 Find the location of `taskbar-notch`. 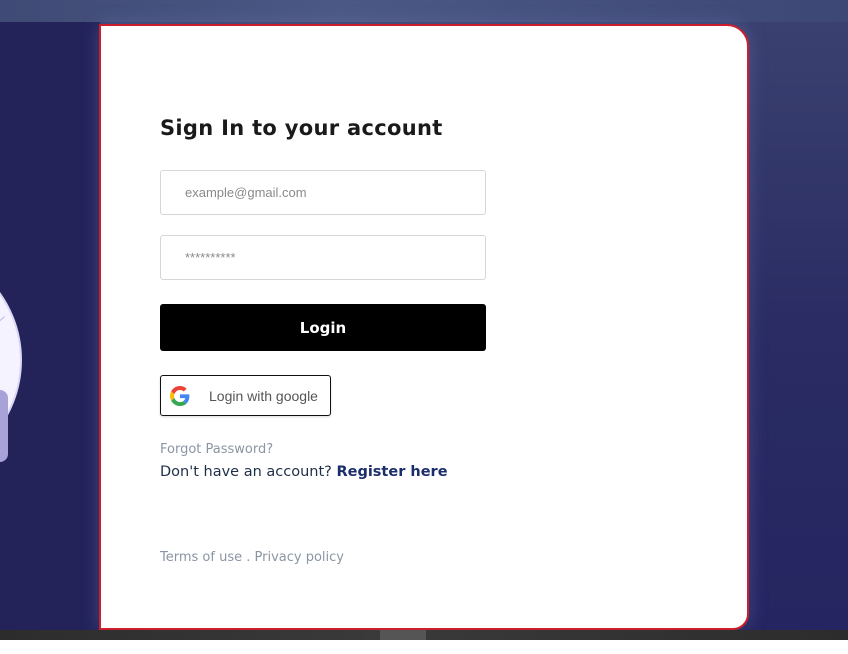

taskbar-notch is located at coordinates (403, 635).